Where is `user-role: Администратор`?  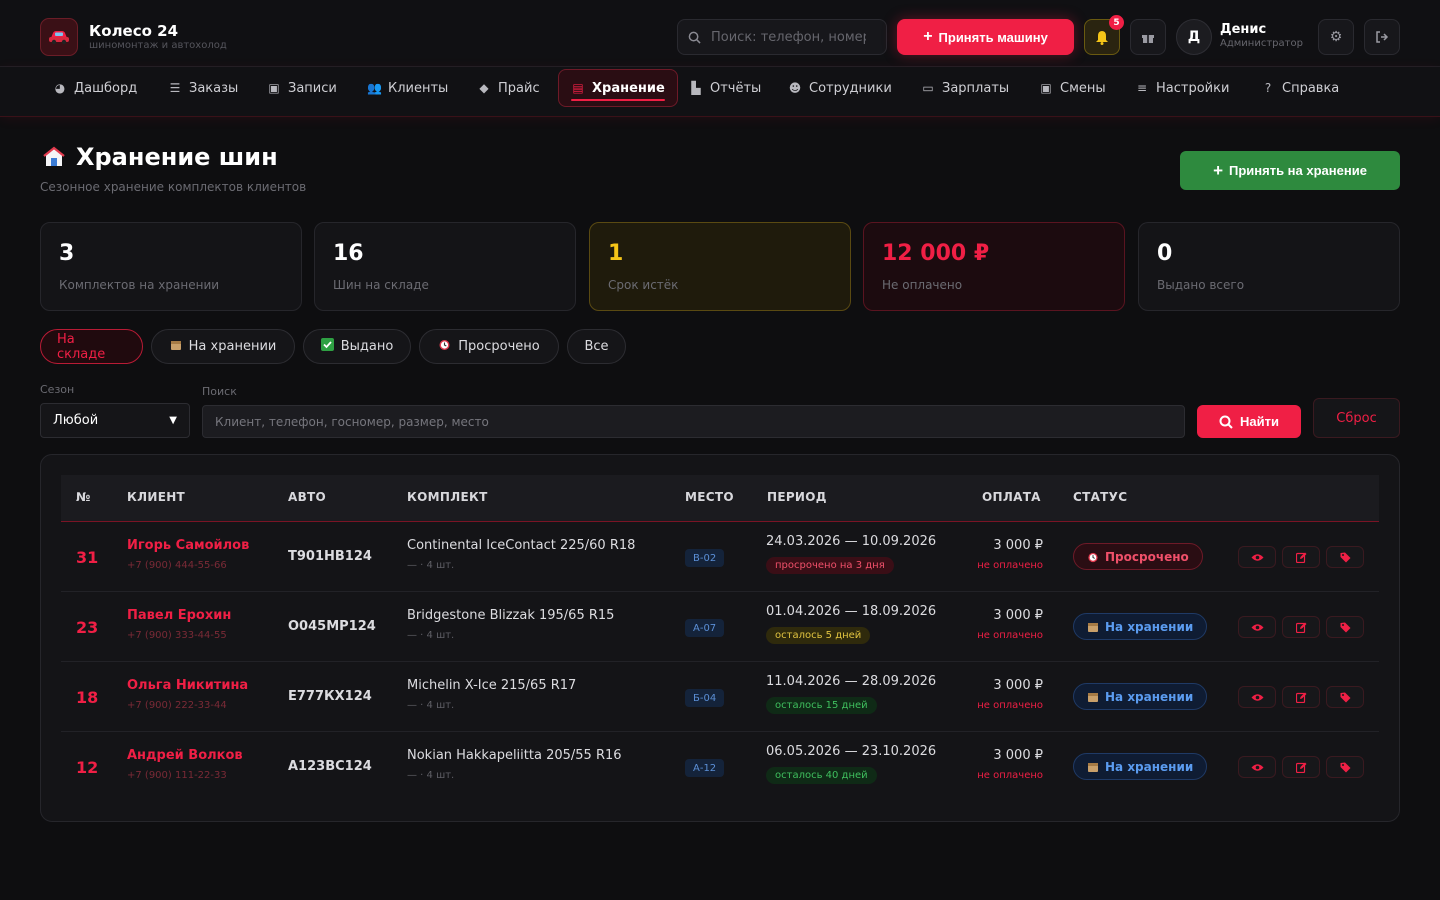 user-role: Администратор is located at coordinates (1261, 43).